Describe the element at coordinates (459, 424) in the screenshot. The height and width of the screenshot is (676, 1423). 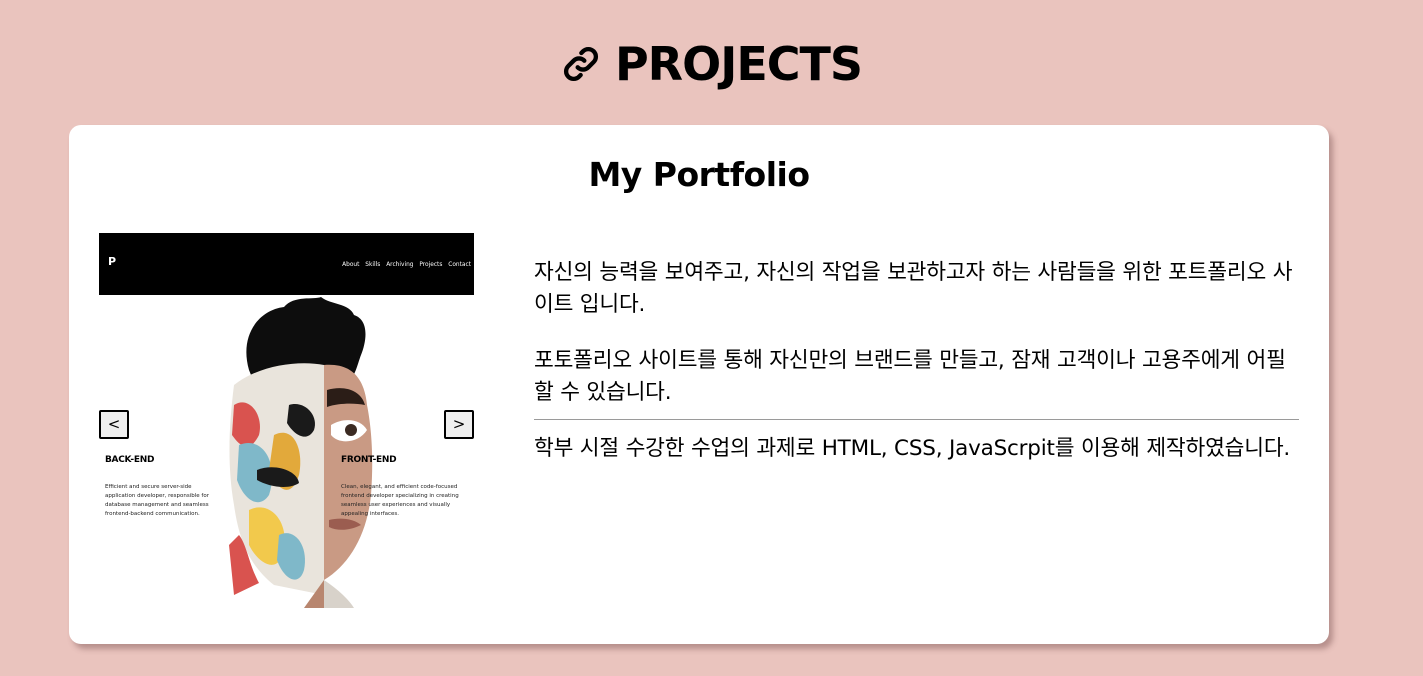
I see `slider-next-button: >` at that location.